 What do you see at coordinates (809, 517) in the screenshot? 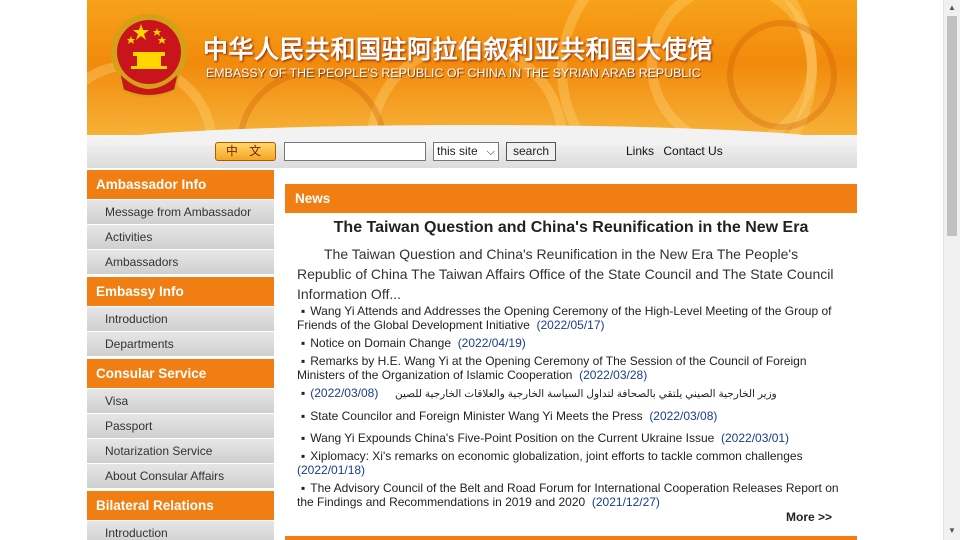
I see `more-news-link: More >>` at bounding box center [809, 517].